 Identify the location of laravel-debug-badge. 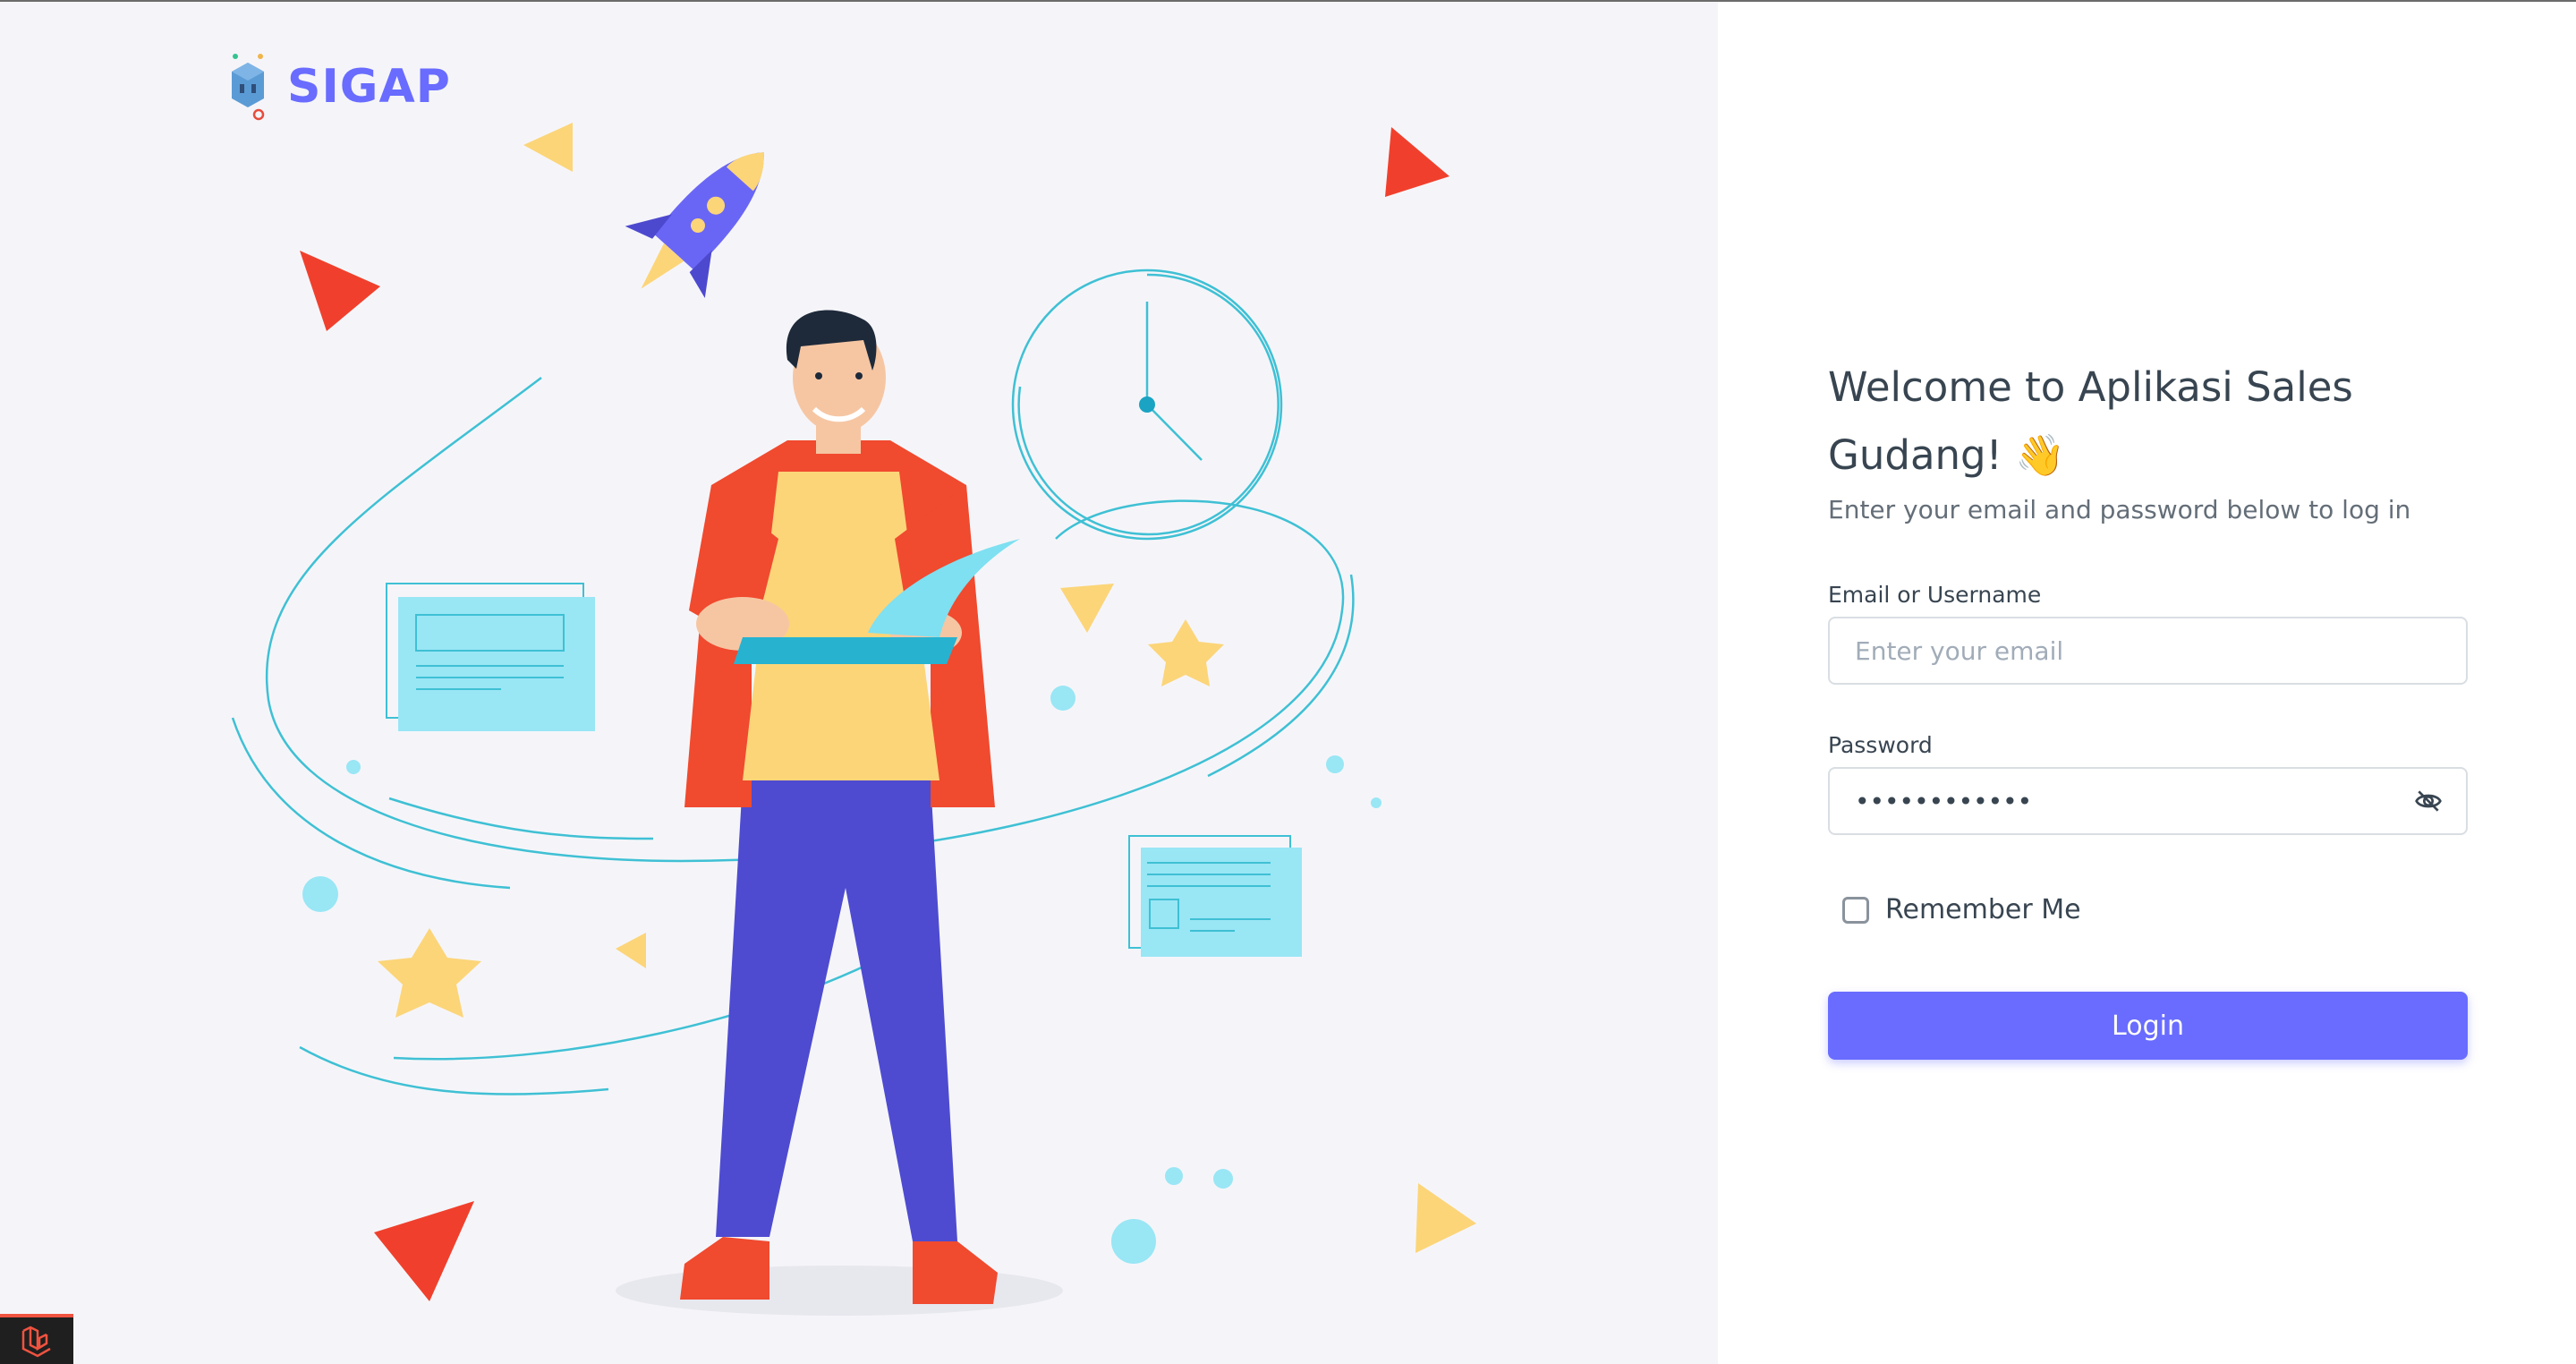
(36, 1339).